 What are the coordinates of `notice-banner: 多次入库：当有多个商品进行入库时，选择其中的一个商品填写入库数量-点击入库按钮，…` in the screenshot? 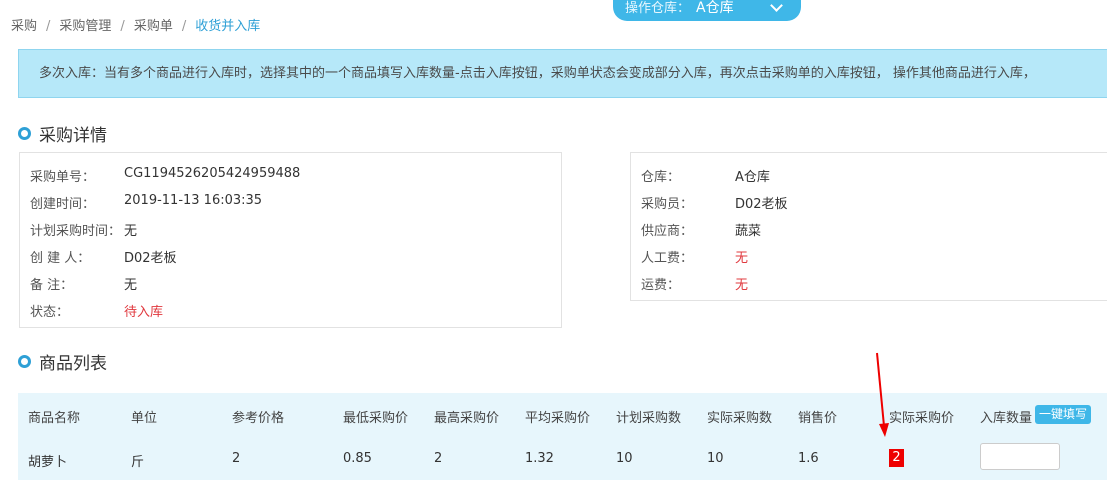 It's located at (562, 73).